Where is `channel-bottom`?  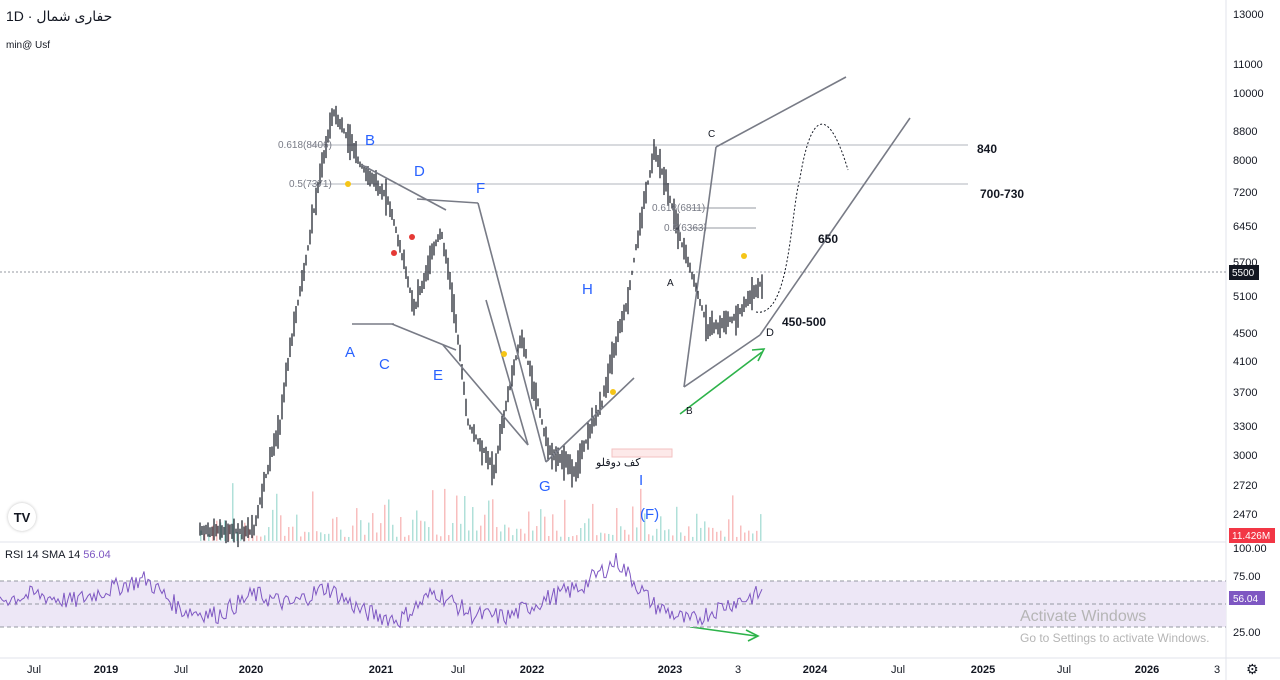
channel-bottom is located at coordinates (835, 226).